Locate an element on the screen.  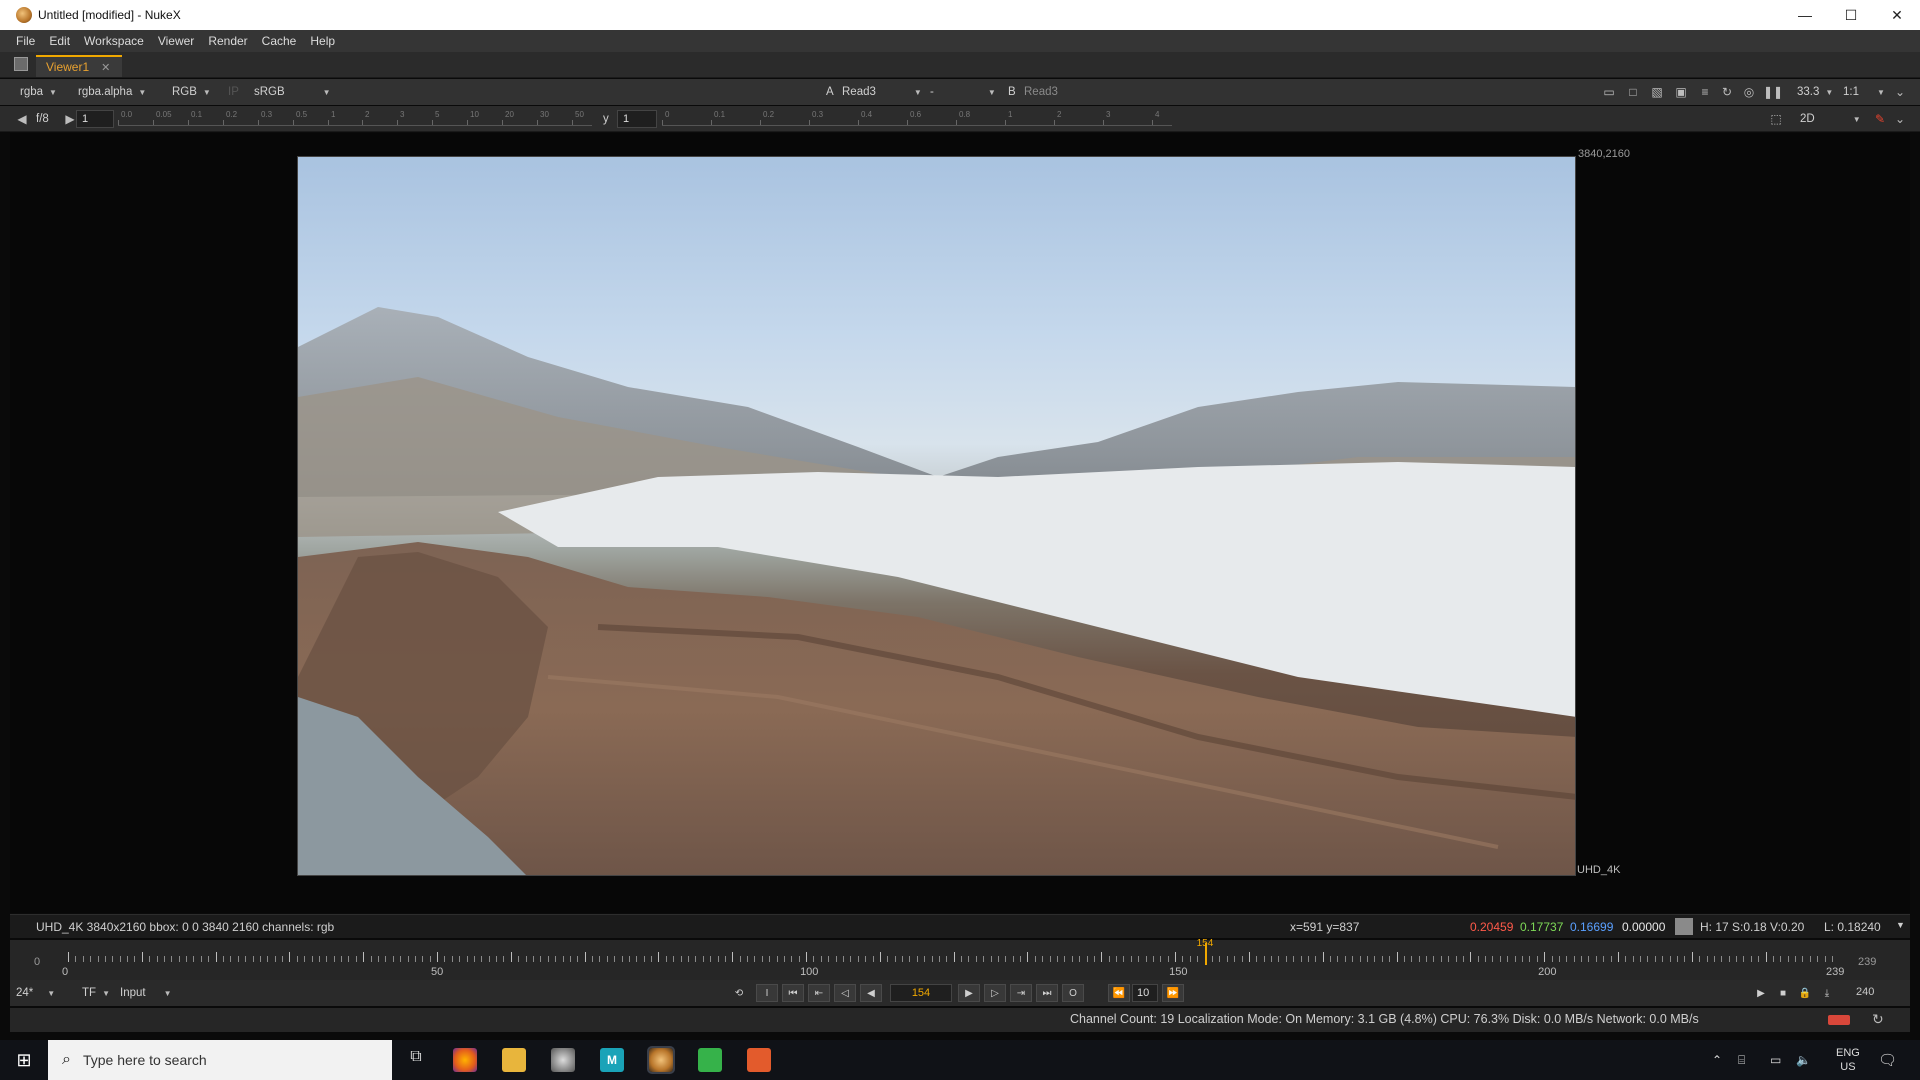
input-a-dropdown: Read3 ▼ is located at coordinates (882, 92).